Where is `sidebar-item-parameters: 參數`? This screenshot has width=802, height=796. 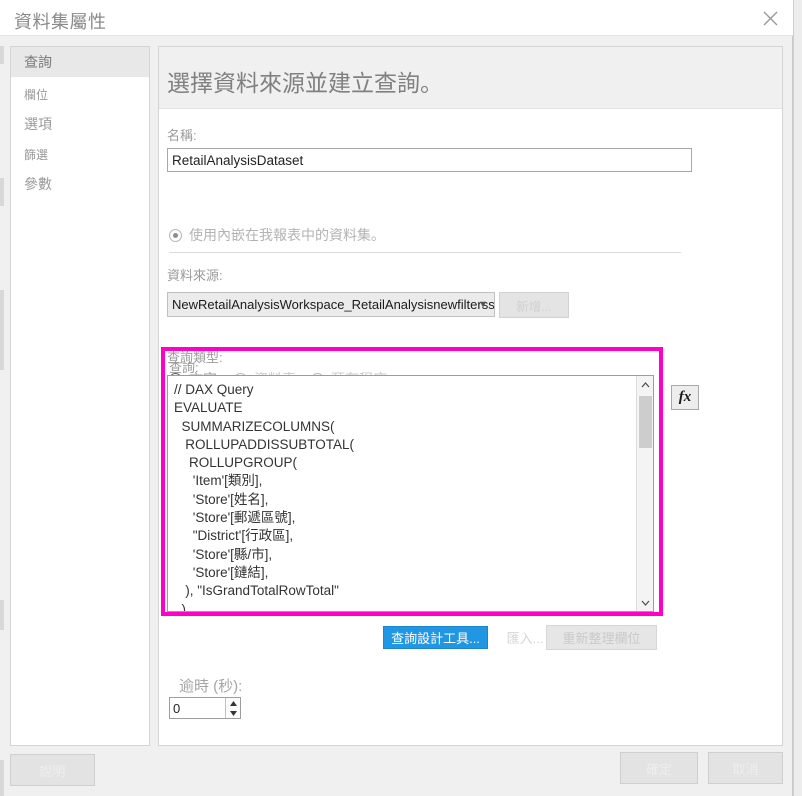 sidebar-item-parameters: 參數 is located at coordinates (80, 184).